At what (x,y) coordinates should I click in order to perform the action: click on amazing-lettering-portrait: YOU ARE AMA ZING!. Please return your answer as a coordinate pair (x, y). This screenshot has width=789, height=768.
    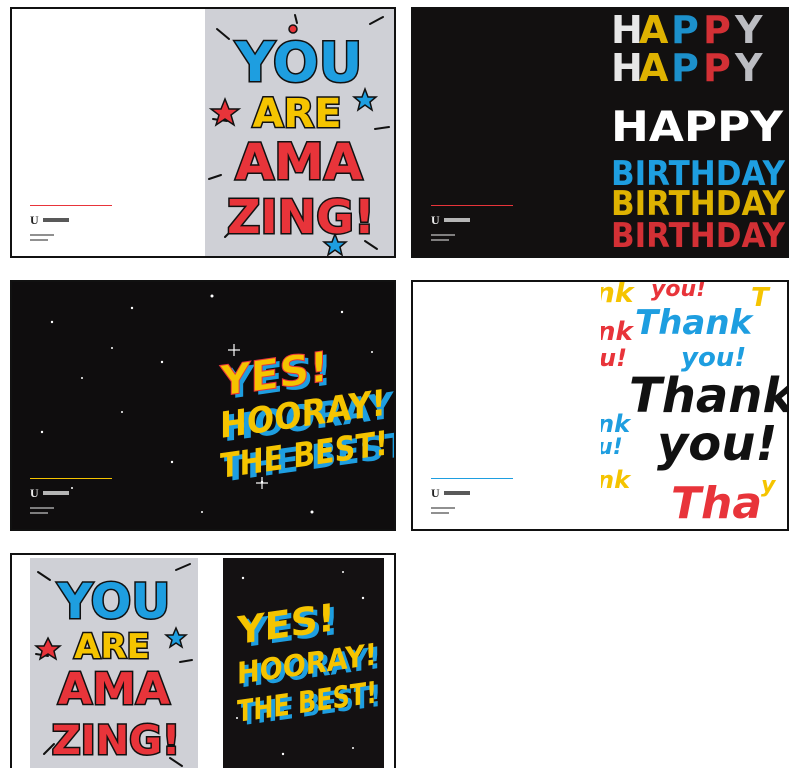
    Looking at the image, I should click on (113, 665).